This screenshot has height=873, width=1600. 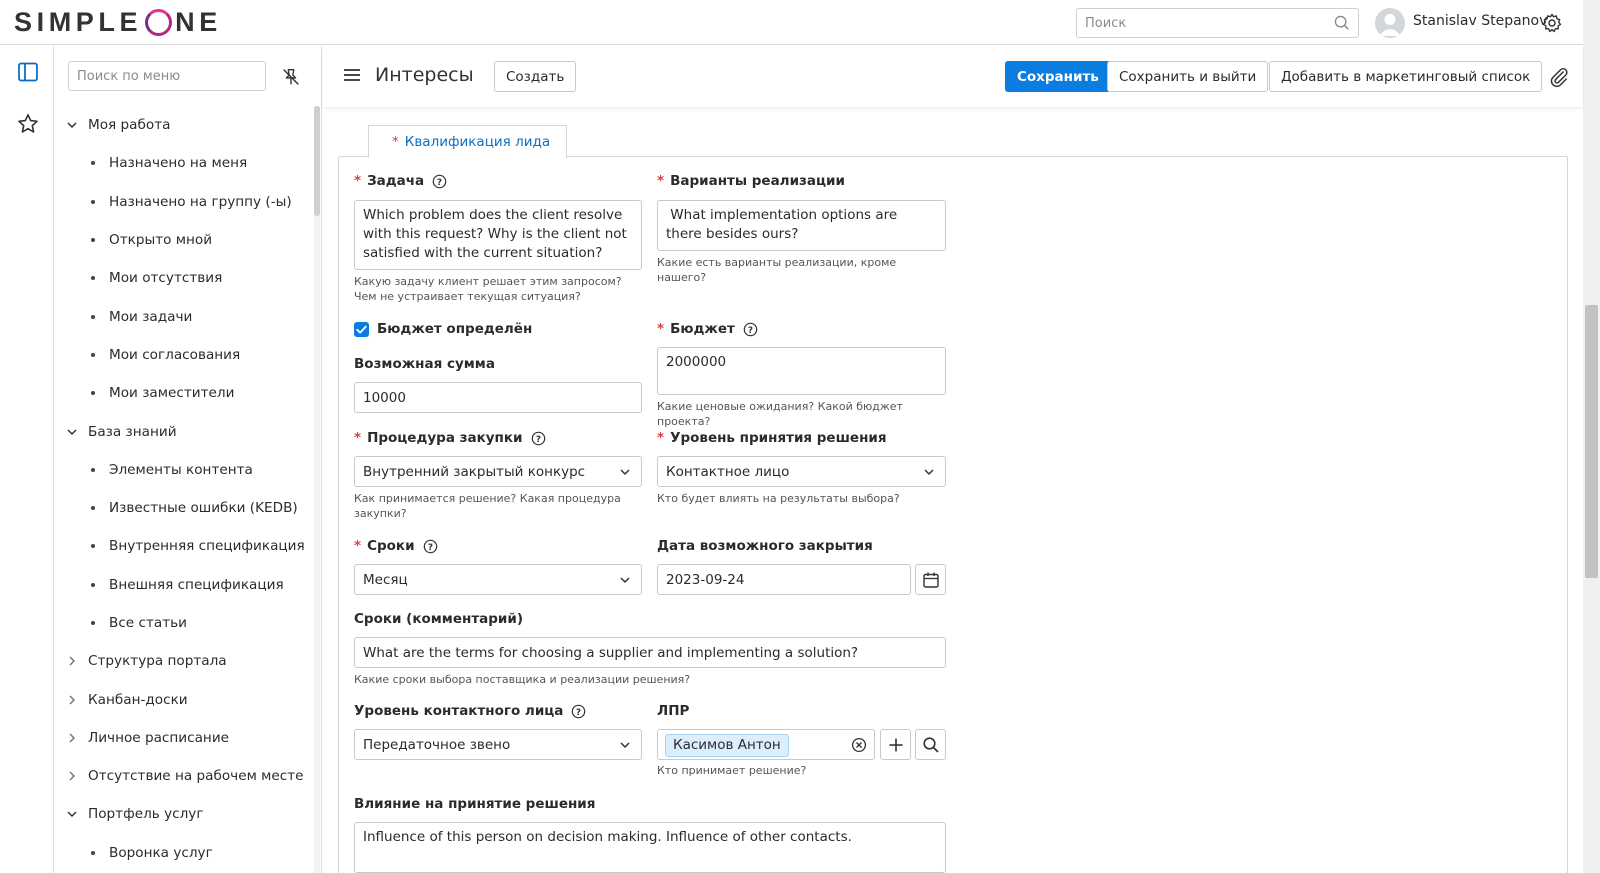 I want to click on sidebar-item-label: Личное расписание, so click(x=159, y=737).